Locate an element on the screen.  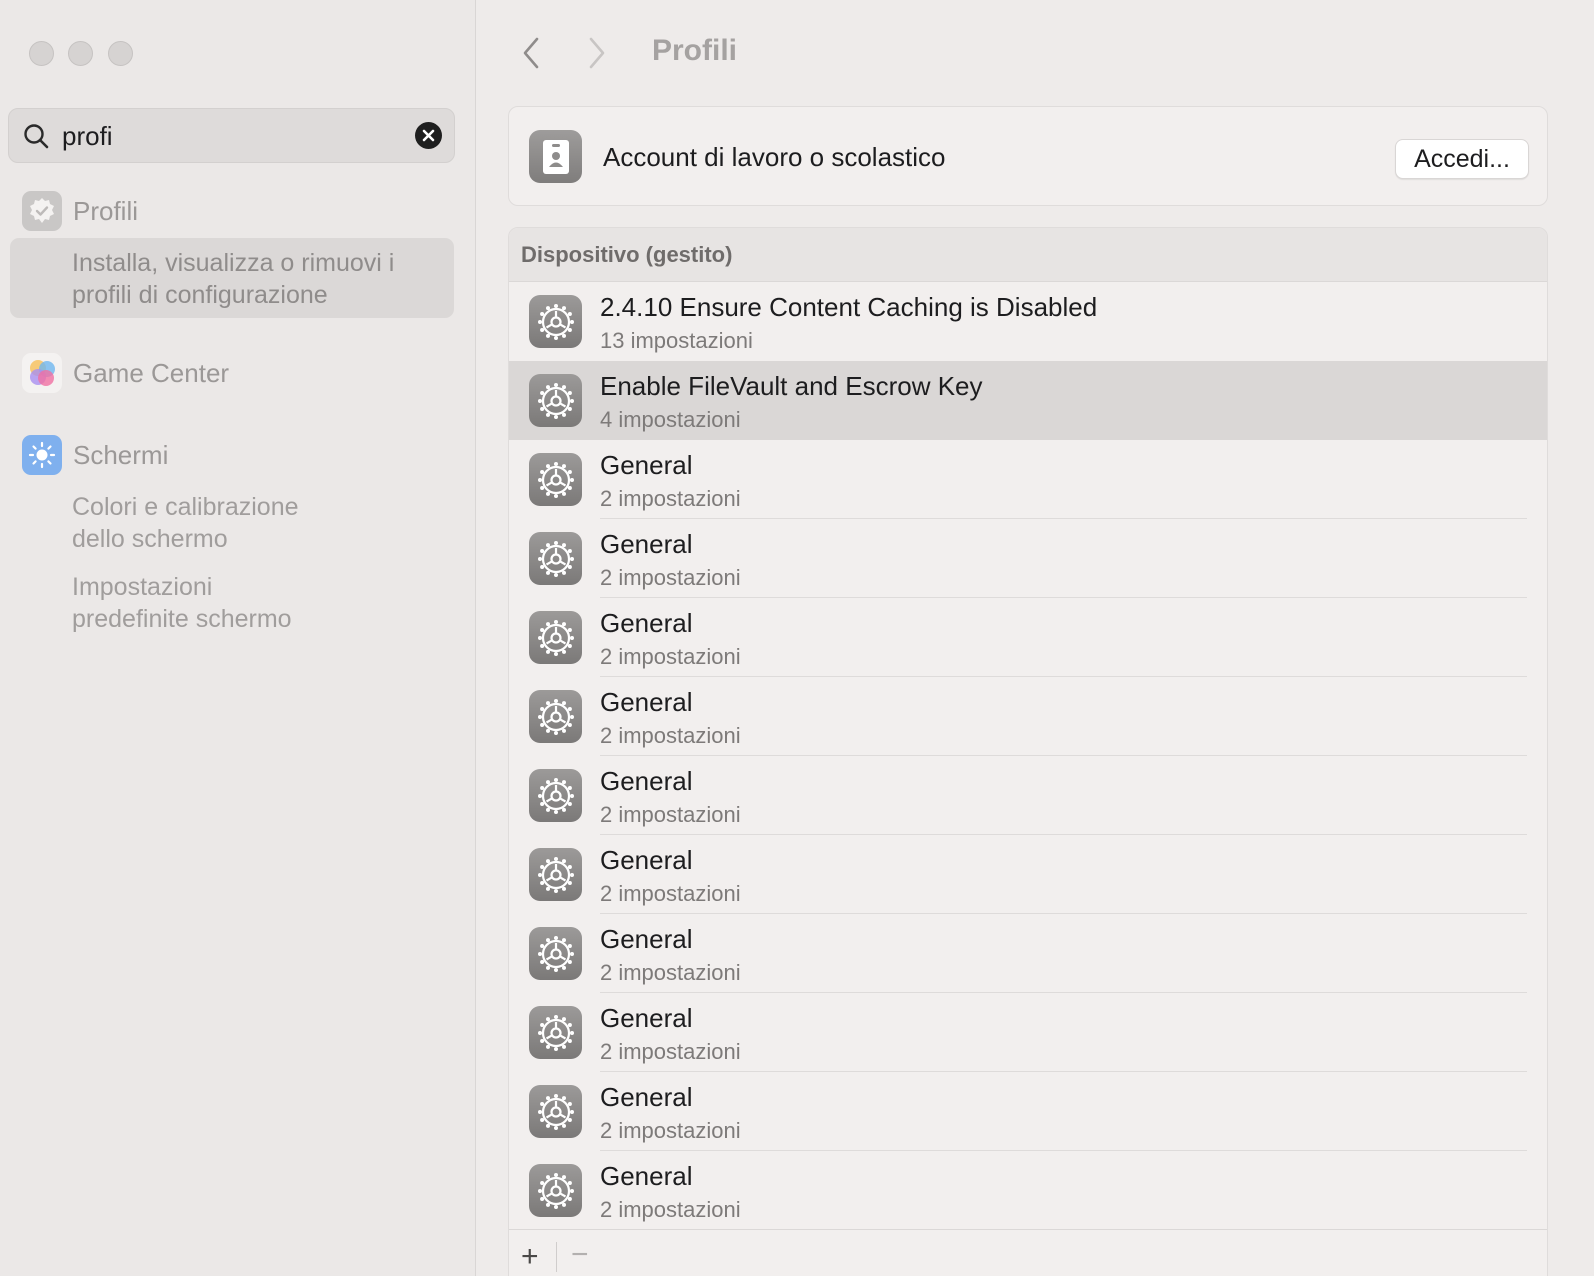
close-window-button is located at coordinates (41, 53).